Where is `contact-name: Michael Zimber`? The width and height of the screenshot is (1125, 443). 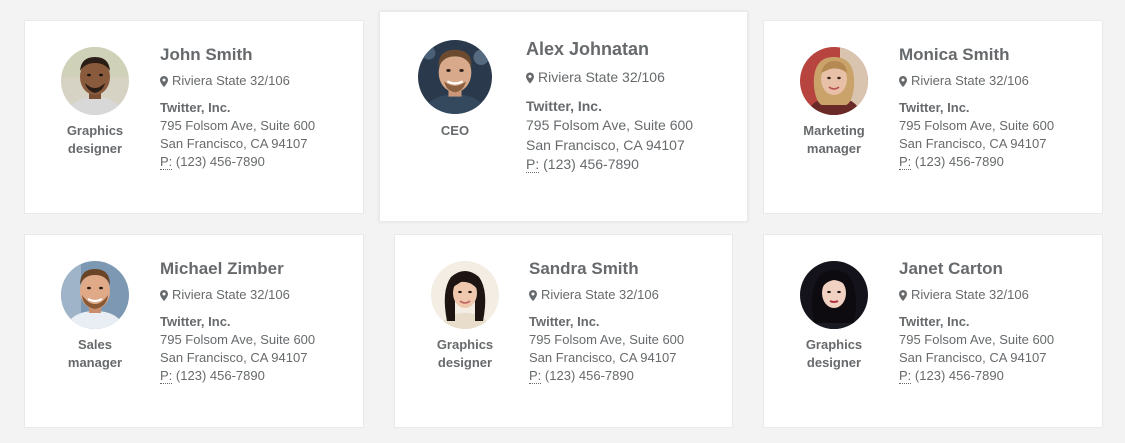 contact-name: Michael Zimber is located at coordinates (237, 269).